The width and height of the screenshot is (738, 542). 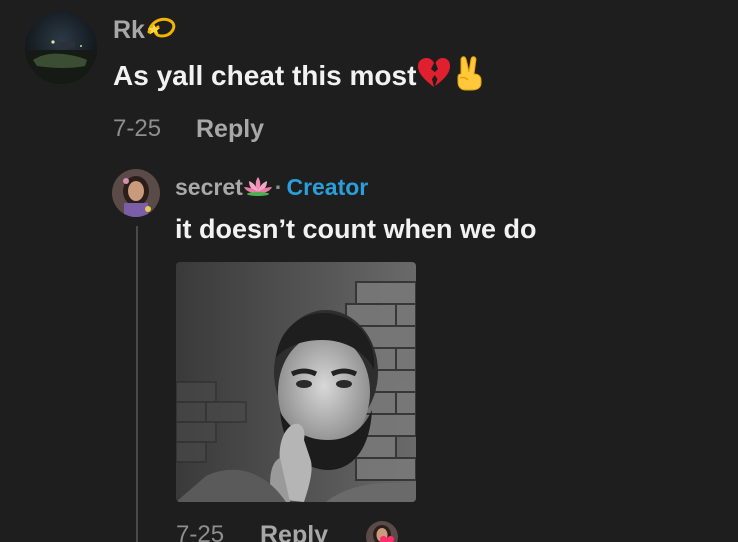 What do you see at coordinates (327, 187) in the screenshot?
I see `creator-badge: Creator` at bounding box center [327, 187].